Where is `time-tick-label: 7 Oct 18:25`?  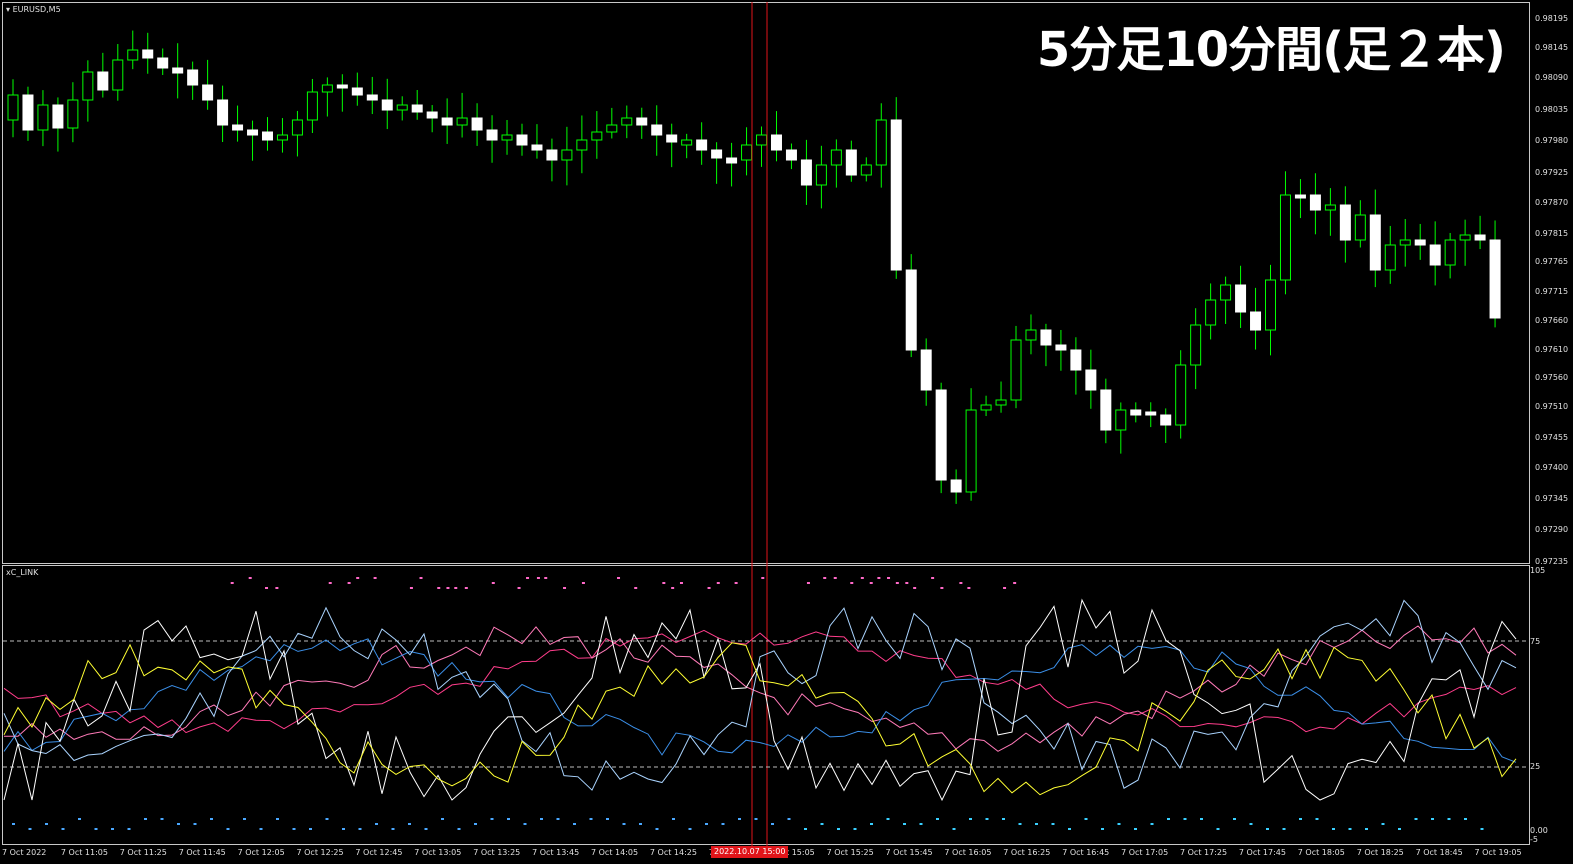
time-tick-label: 7 Oct 18:25 is located at coordinates (1380, 852).